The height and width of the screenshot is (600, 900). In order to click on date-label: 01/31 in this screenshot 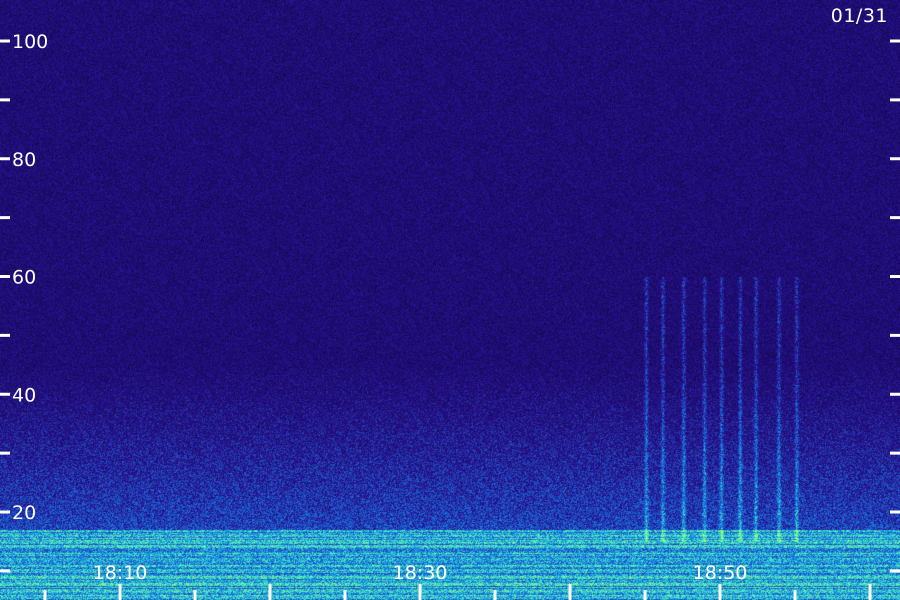, I will do `click(859, 16)`.